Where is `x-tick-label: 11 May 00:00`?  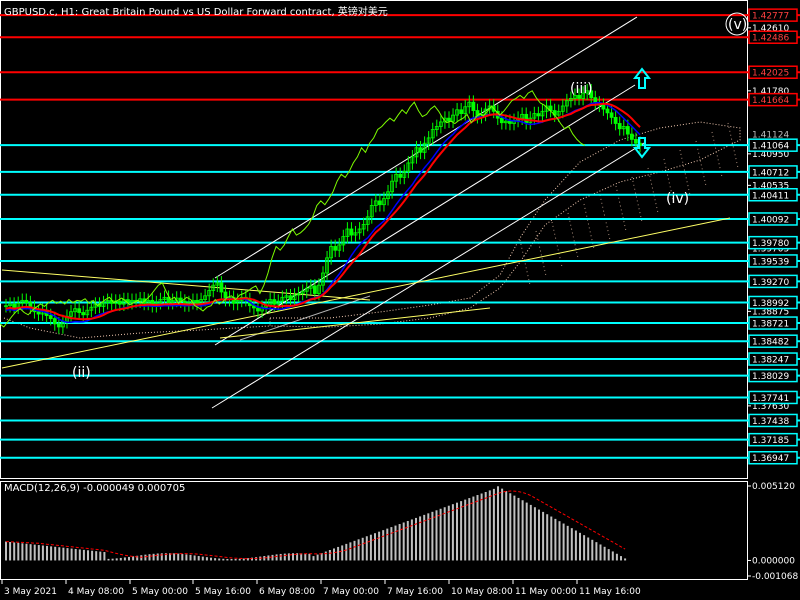 x-tick-label: 11 May 00:00 is located at coordinates (546, 592).